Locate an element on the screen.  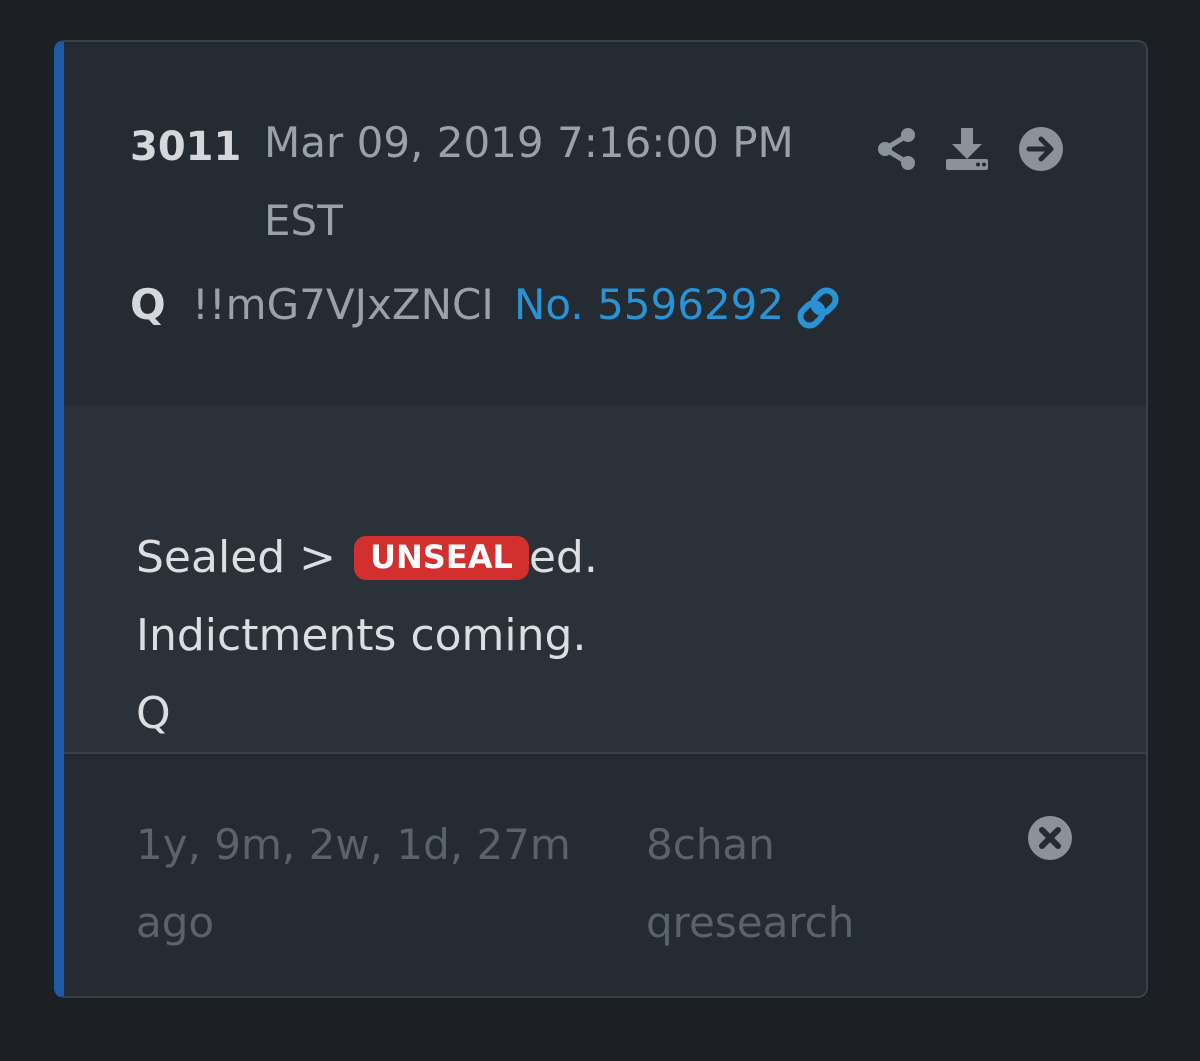
post-body-line-3: Q is located at coordinates (153, 713).